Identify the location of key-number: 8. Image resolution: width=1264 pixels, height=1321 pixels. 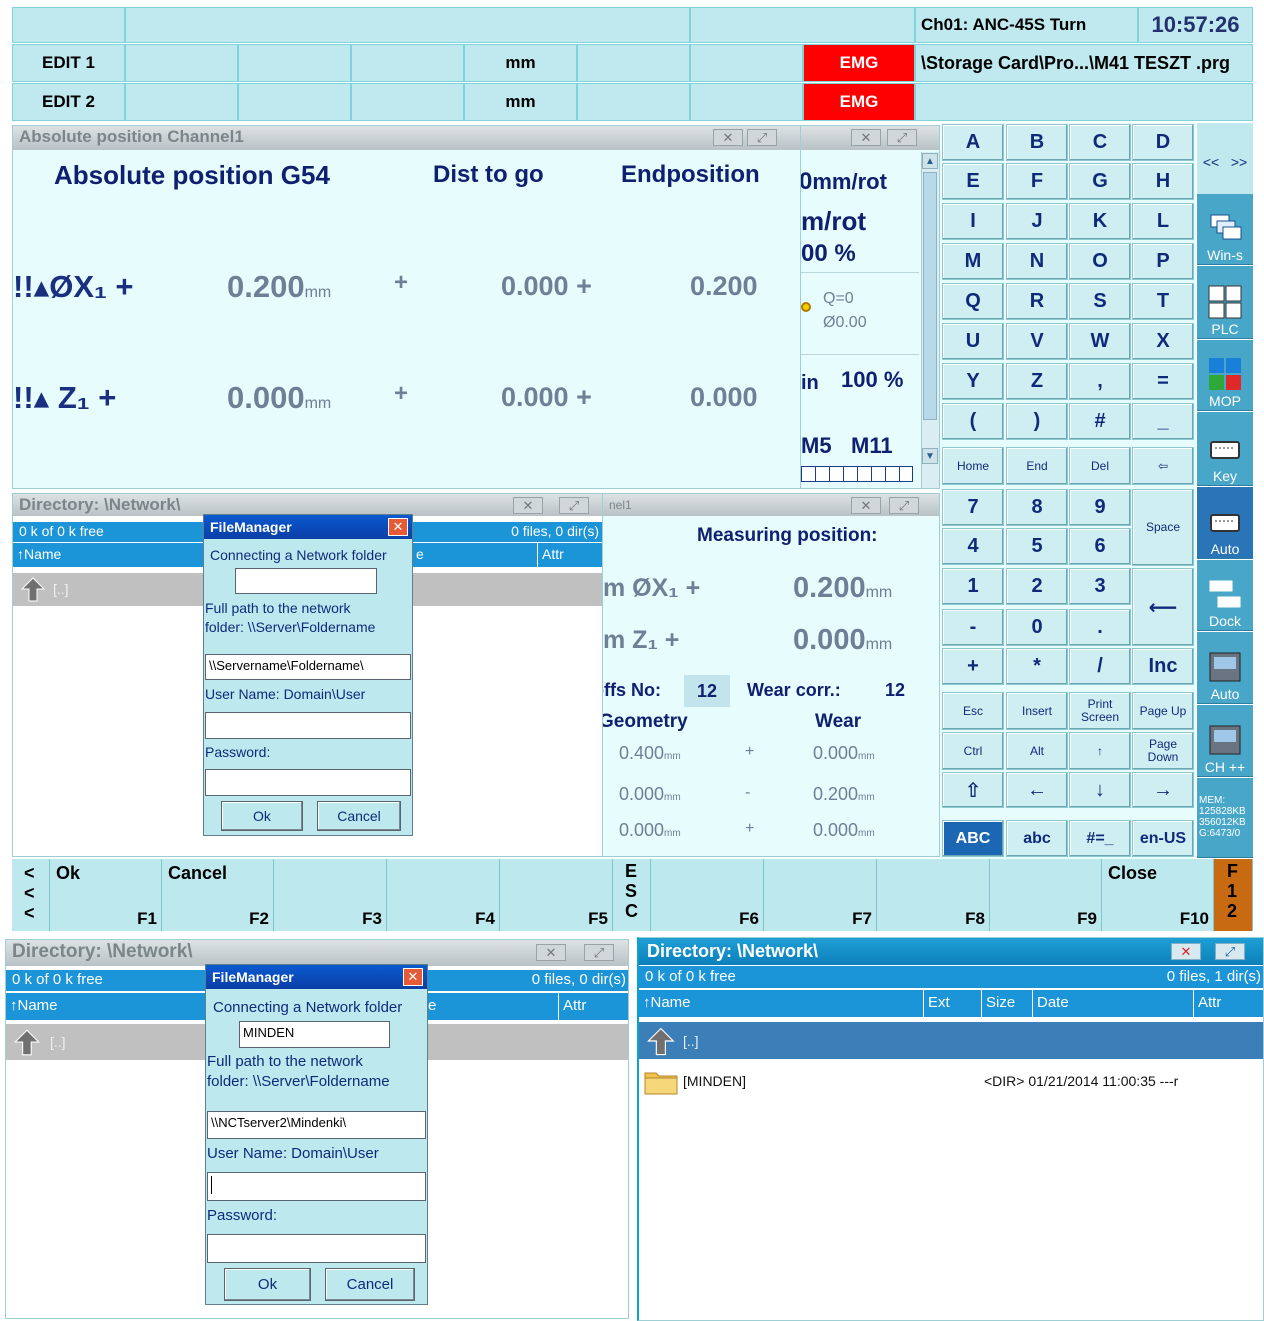
(1037, 507).